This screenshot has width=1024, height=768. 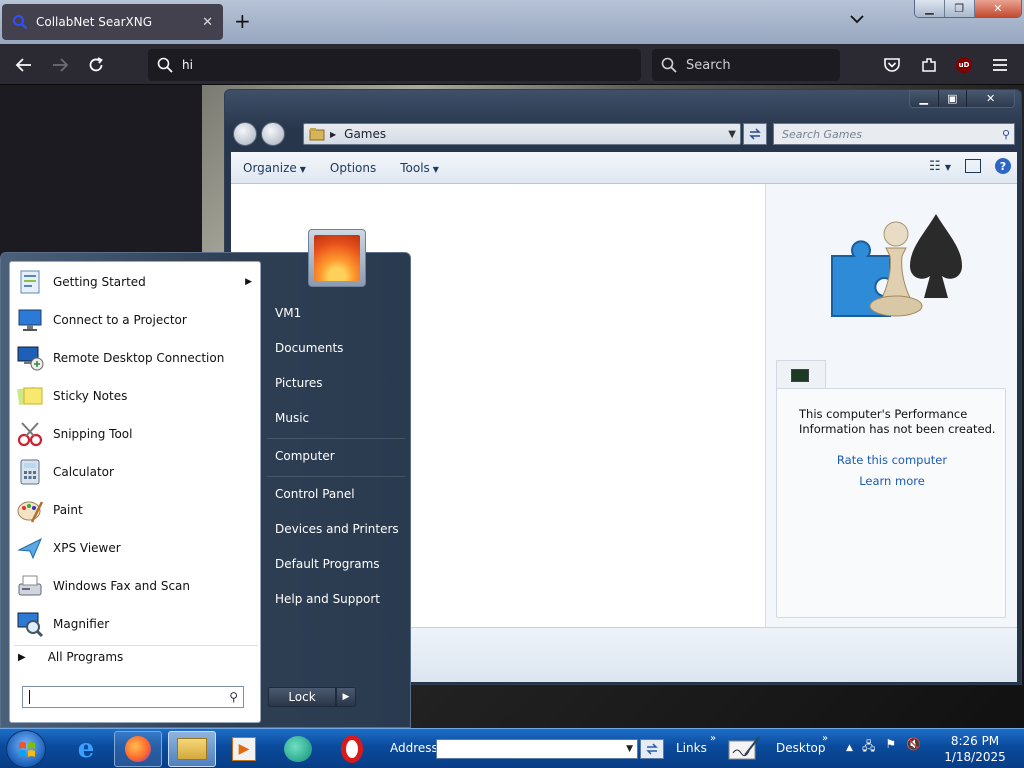 I want to click on submenu-arrow-icon: ▶, so click(x=248, y=282).